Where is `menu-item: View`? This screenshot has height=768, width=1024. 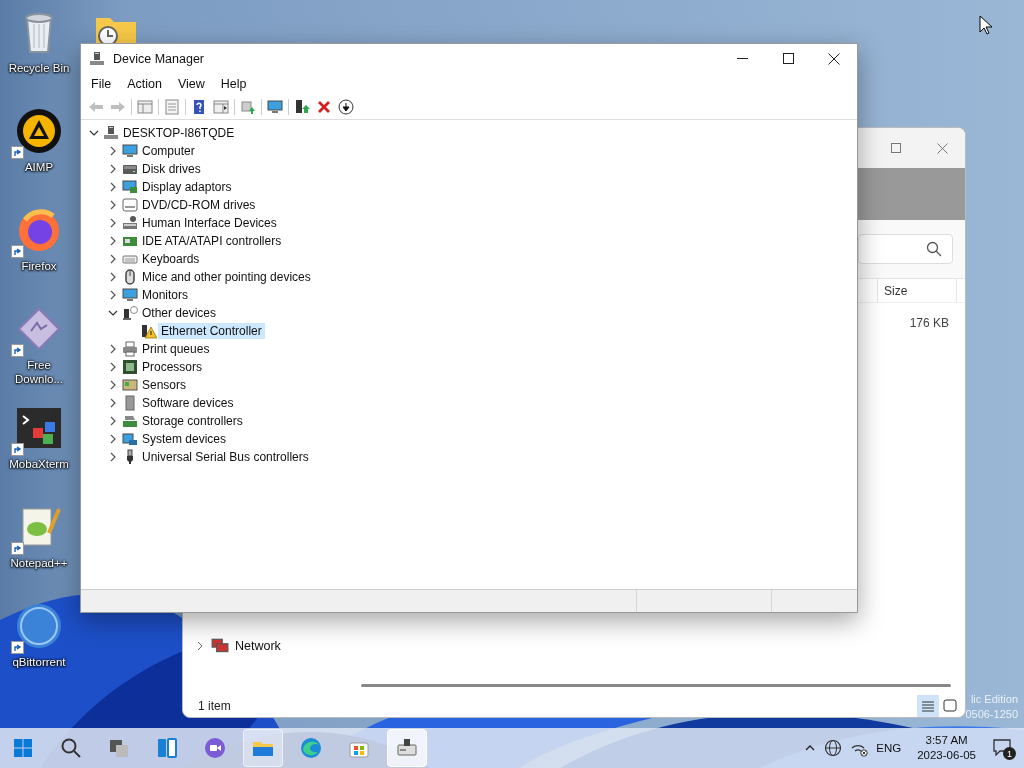
menu-item: View is located at coordinates (191, 84).